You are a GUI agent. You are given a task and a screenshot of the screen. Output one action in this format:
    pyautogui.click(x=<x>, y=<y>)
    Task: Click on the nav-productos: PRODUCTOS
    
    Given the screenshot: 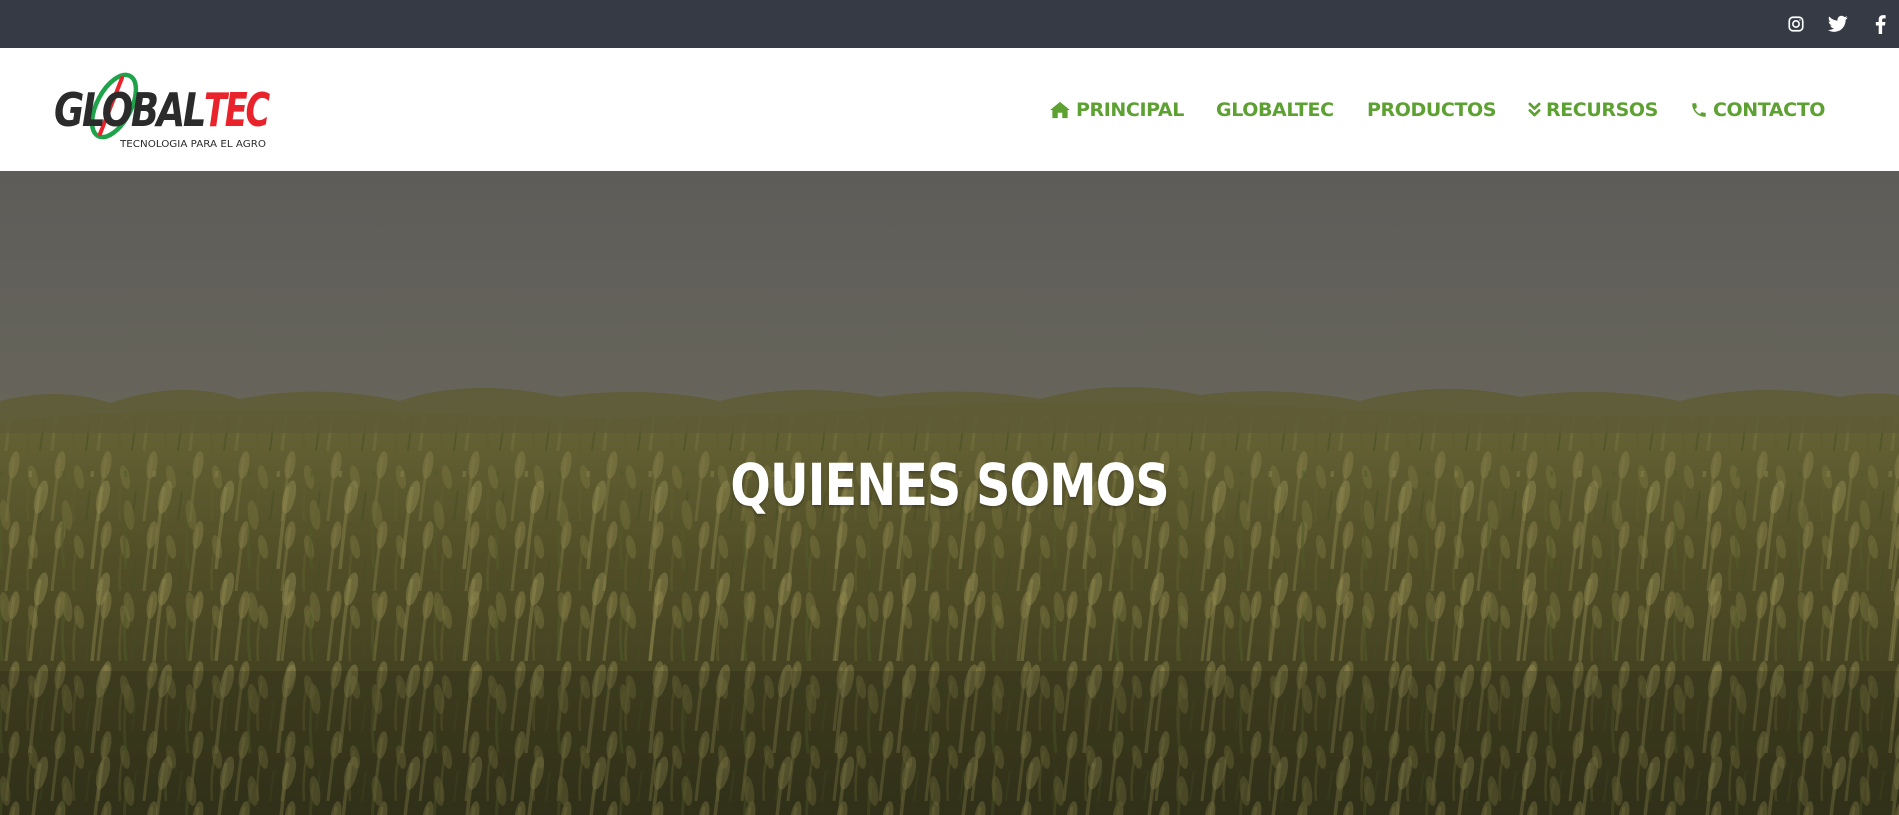 What is the action you would take?
    pyautogui.click(x=1431, y=109)
    